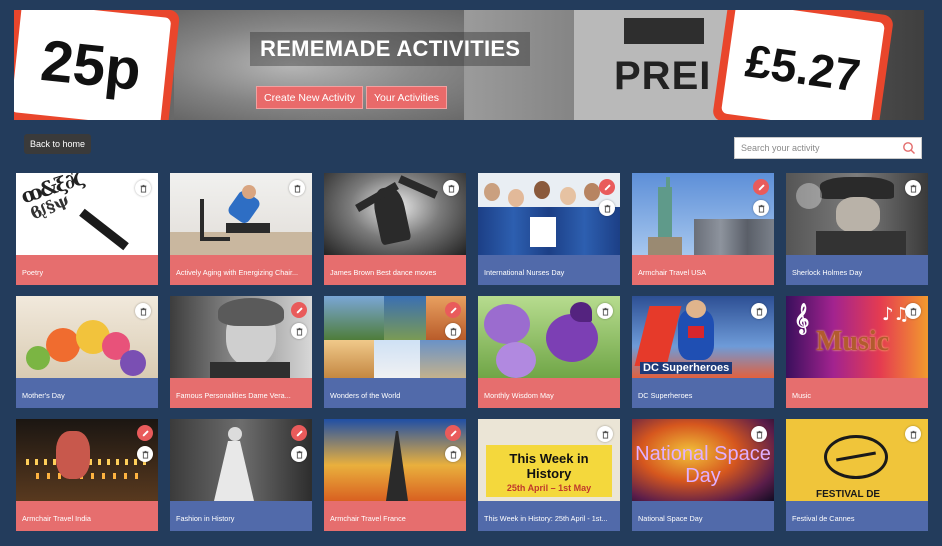  Describe the element at coordinates (395, 393) in the screenshot. I see `activity-title: Wonders of the World` at that location.